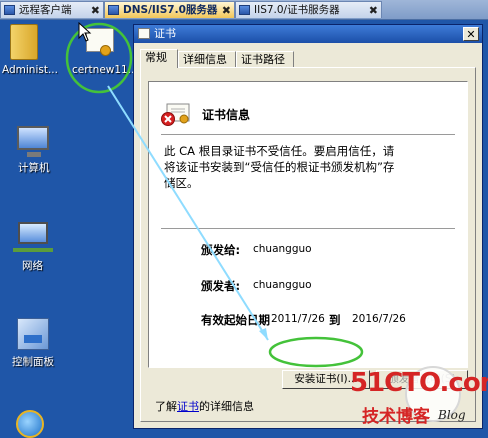 The height and width of the screenshot is (438, 488). Describe the element at coordinates (308, 34) in the screenshot. I see `dialog-titlebar: 证书 ✕` at that location.